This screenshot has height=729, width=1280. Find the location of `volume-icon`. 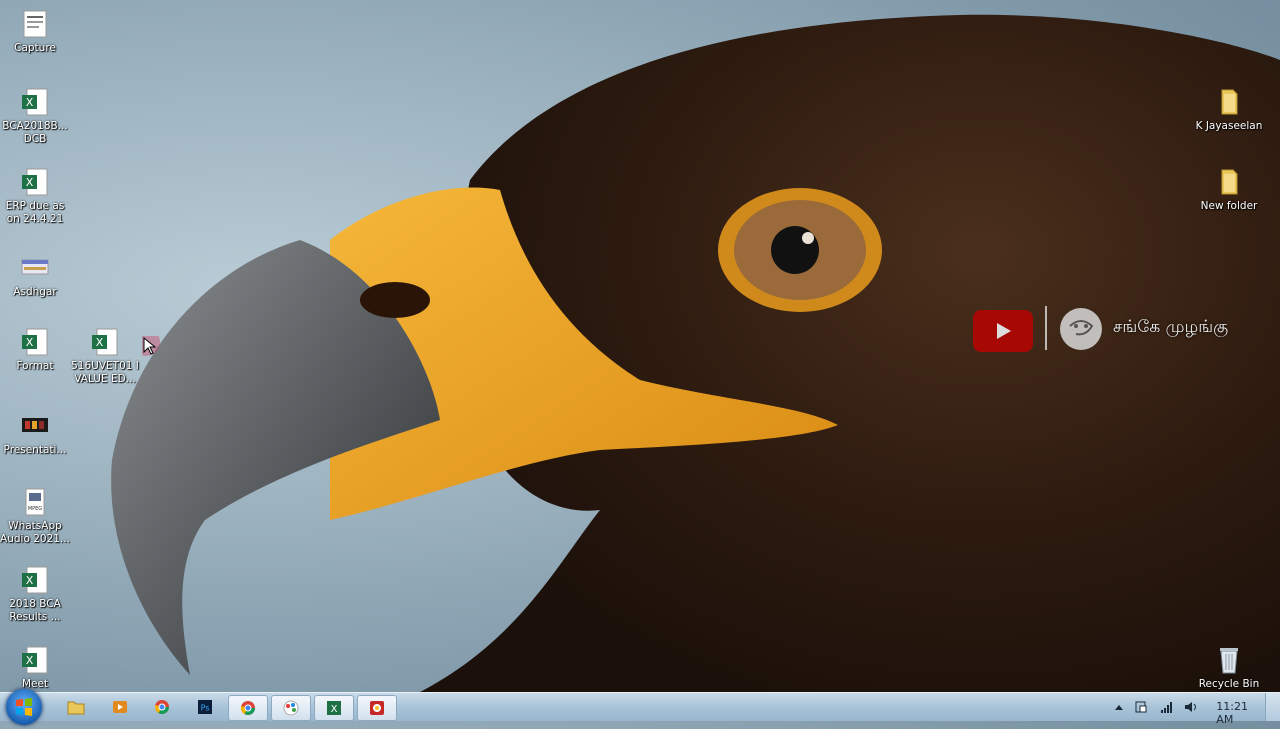

volume-icon is located at coordinates (1191, 707).